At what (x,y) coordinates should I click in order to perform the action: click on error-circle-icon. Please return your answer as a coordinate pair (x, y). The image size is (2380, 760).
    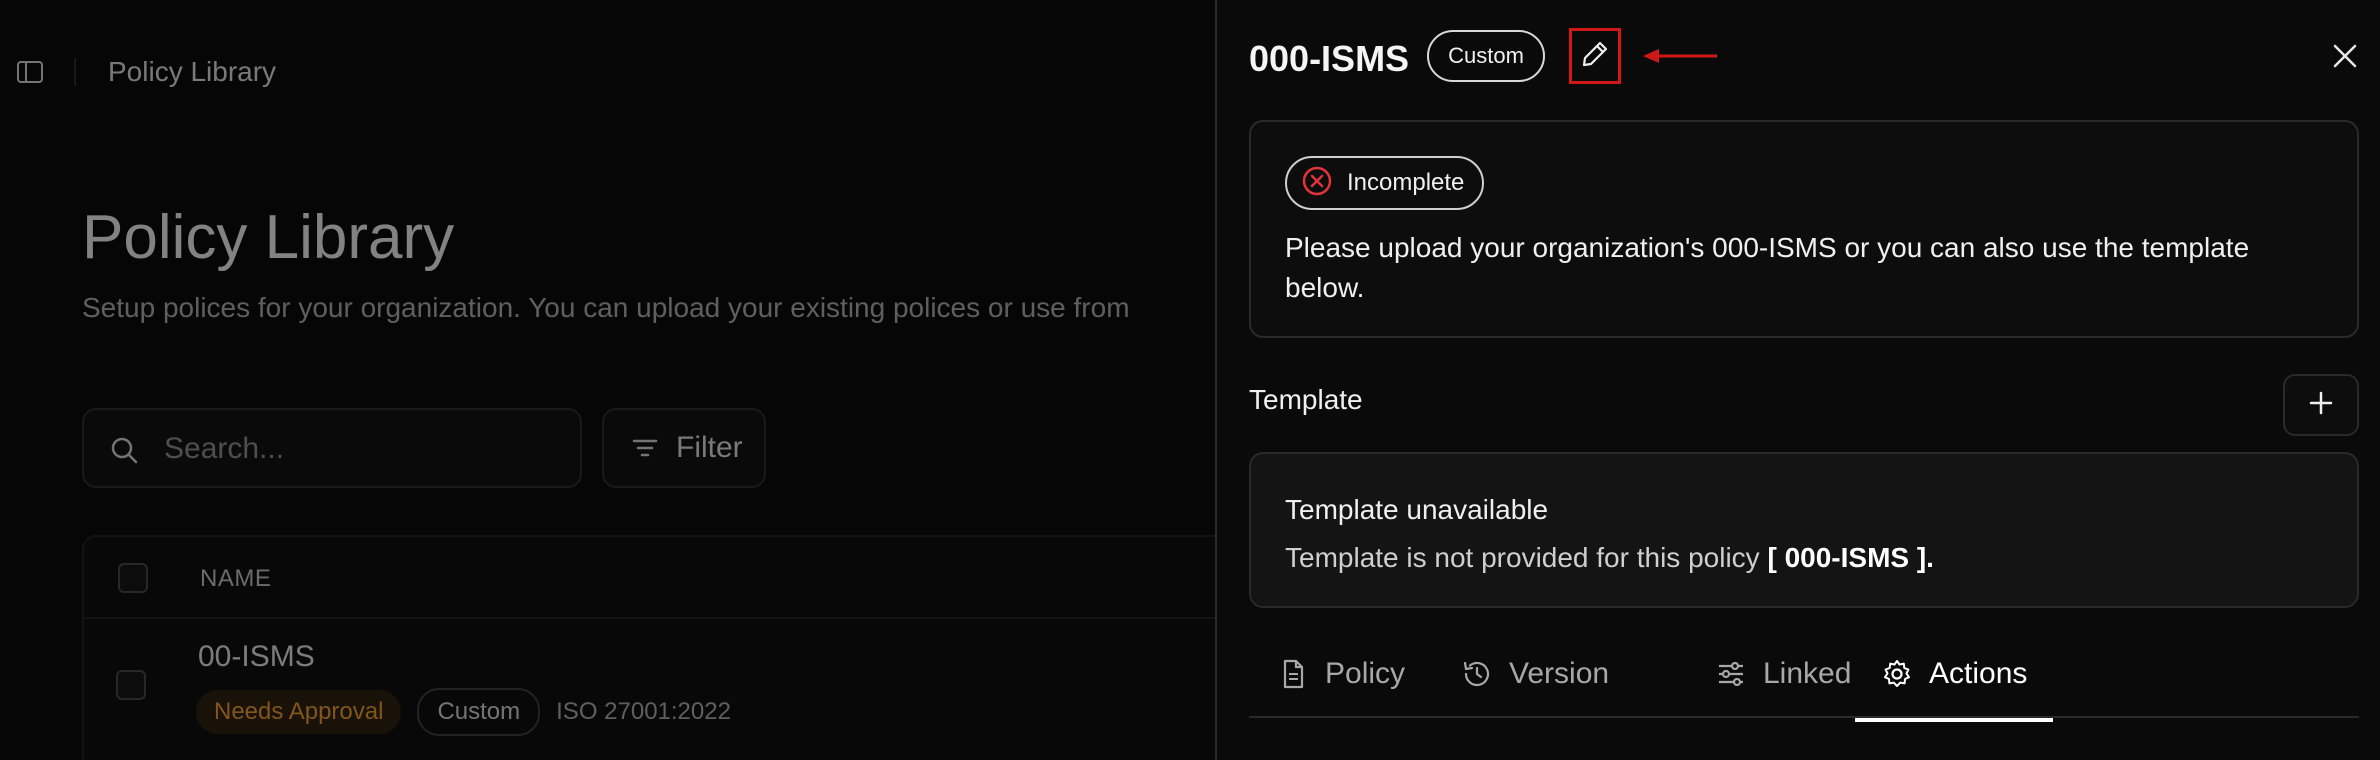
    Looking at the image, I should click on (1317, 183).